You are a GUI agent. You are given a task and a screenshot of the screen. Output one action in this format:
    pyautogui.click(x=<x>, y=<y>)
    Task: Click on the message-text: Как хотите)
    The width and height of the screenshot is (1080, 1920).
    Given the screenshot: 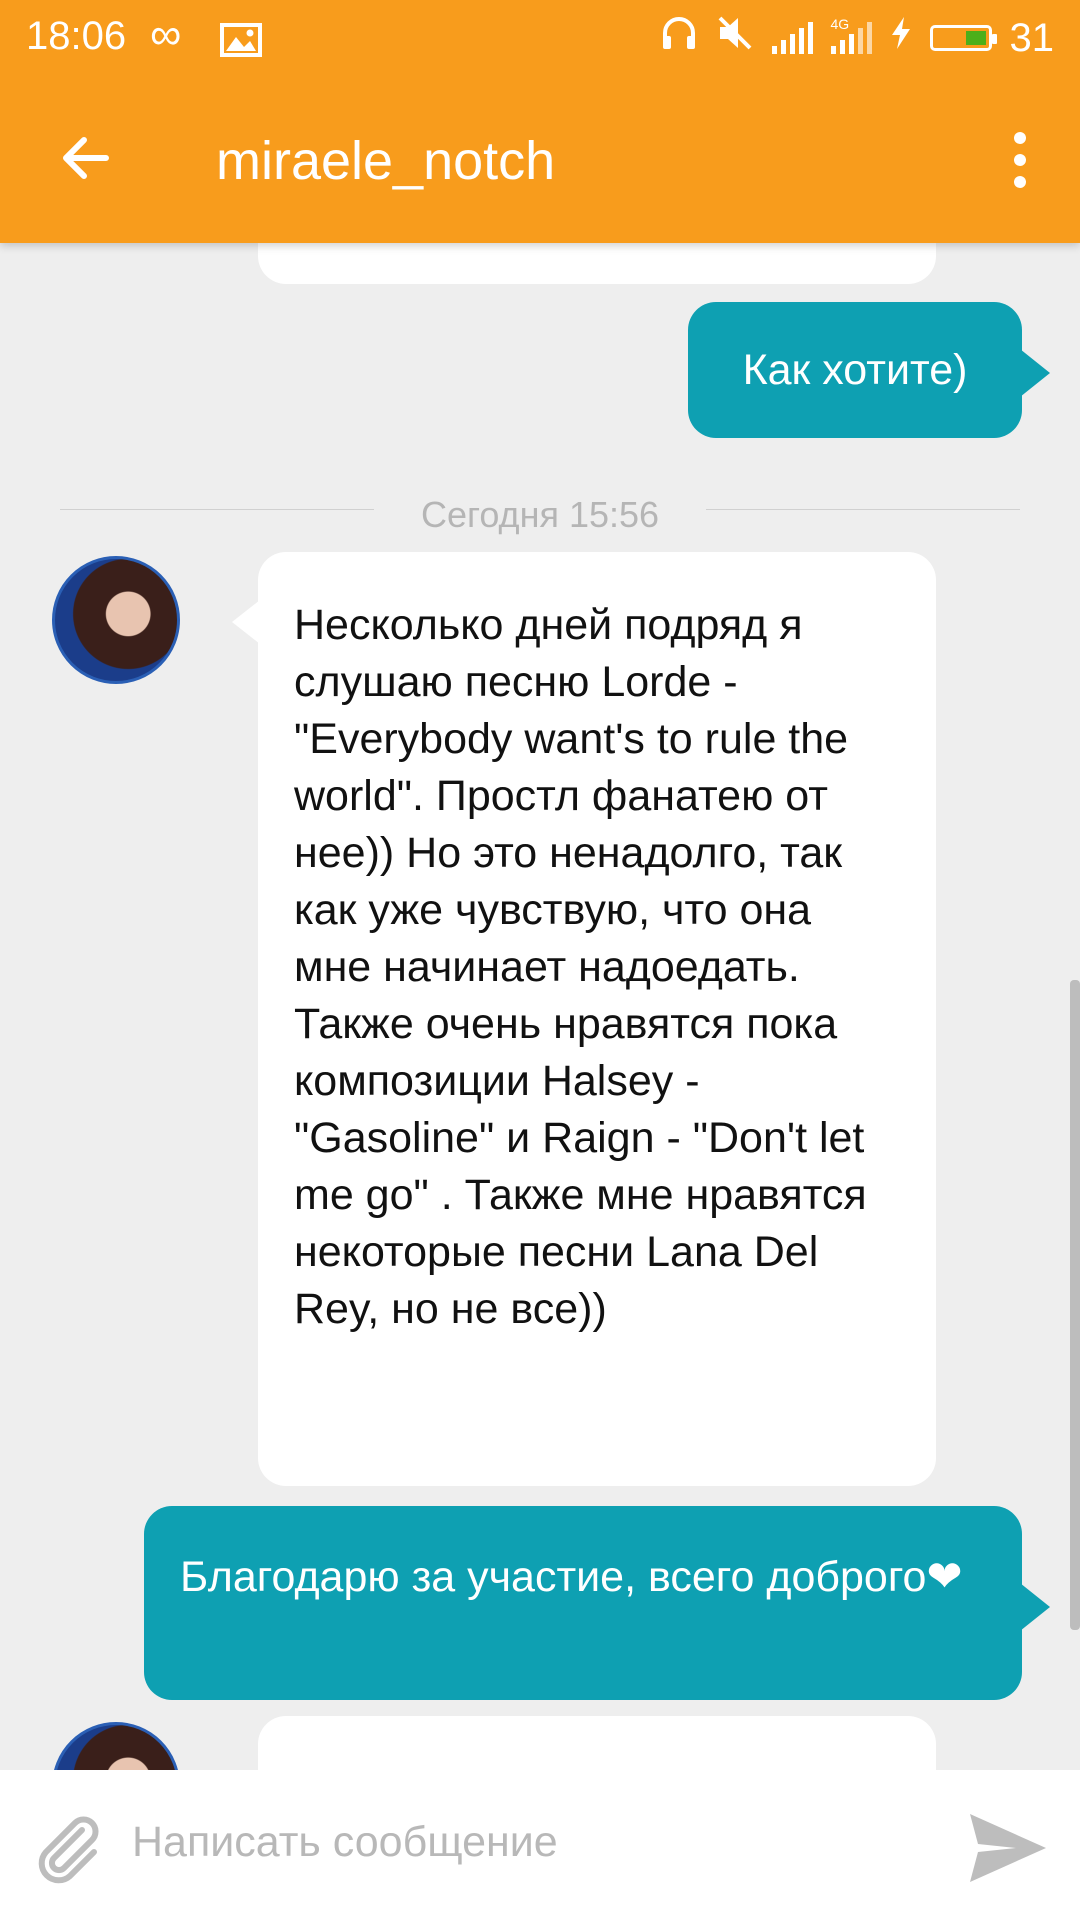 What is the action you would take?
    pyautogui.click(x=855, y=370)
    